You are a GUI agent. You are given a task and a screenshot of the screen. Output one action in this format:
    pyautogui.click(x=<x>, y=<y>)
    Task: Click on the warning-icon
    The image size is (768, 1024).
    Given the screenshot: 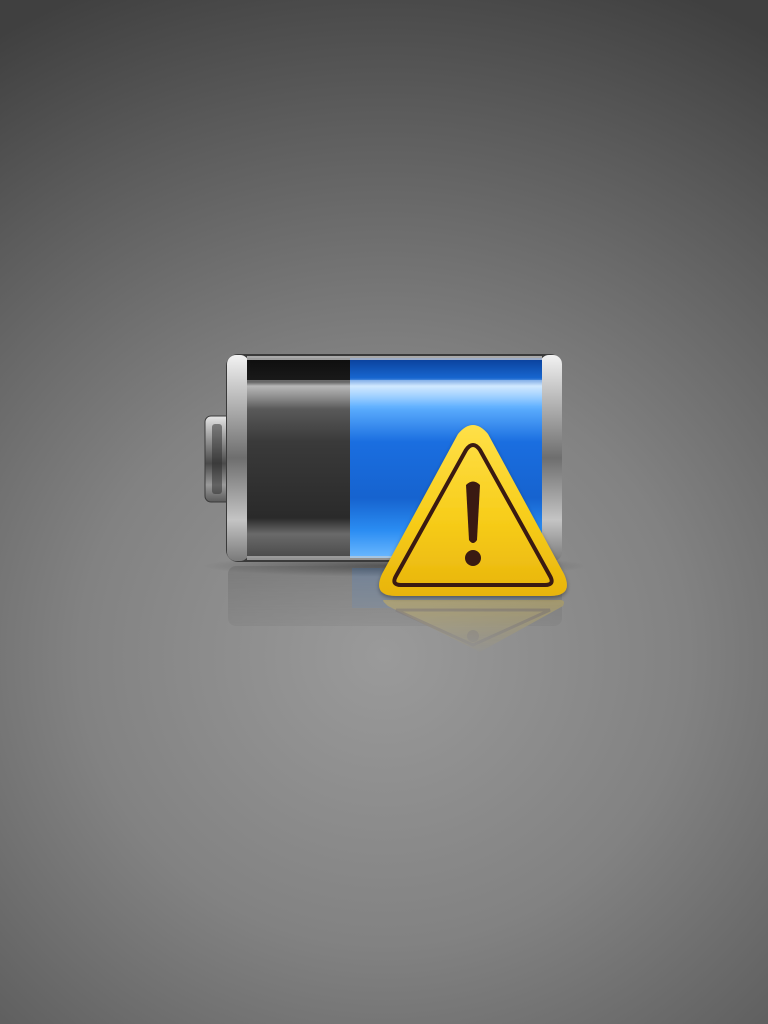 What is the action you would take?
    pyautogui.click(x=473, y=510)
    